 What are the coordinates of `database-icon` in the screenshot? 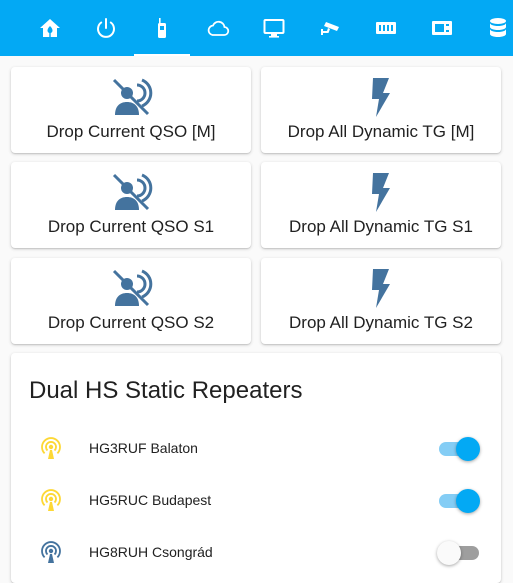 It's located at (498, 27).